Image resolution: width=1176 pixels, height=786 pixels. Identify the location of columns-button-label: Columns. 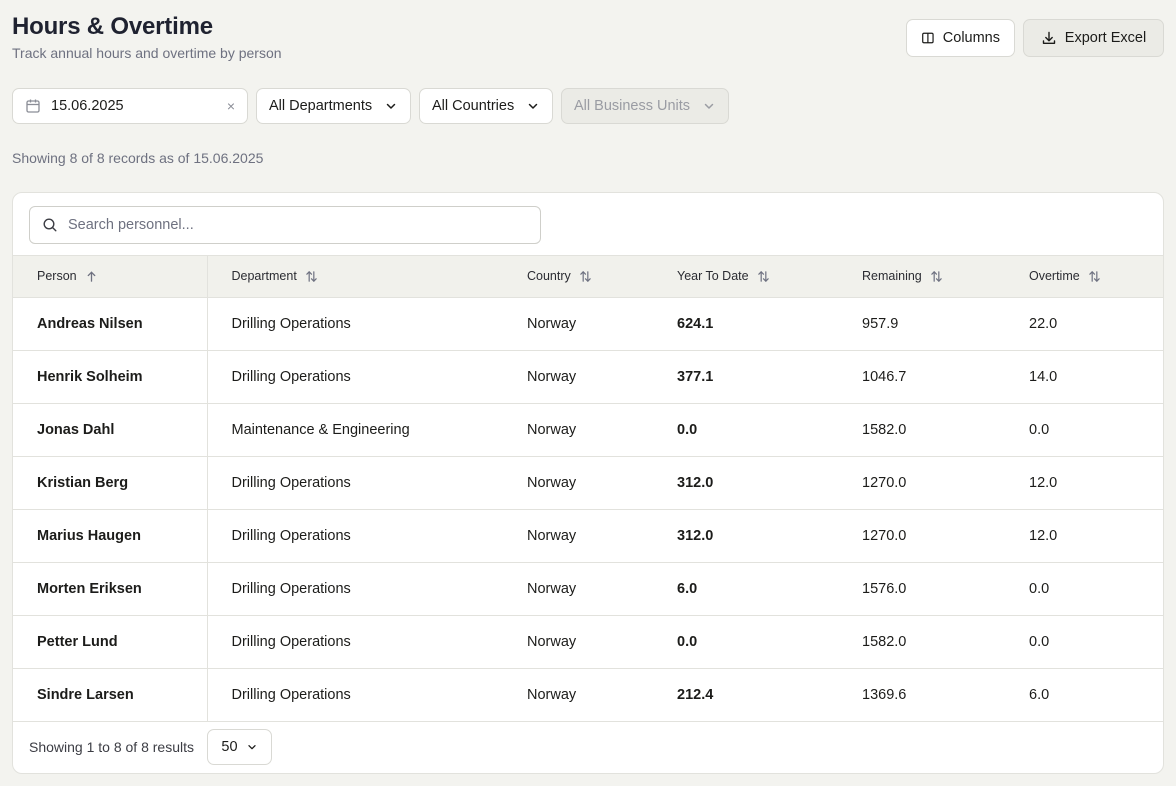
(971, 38).